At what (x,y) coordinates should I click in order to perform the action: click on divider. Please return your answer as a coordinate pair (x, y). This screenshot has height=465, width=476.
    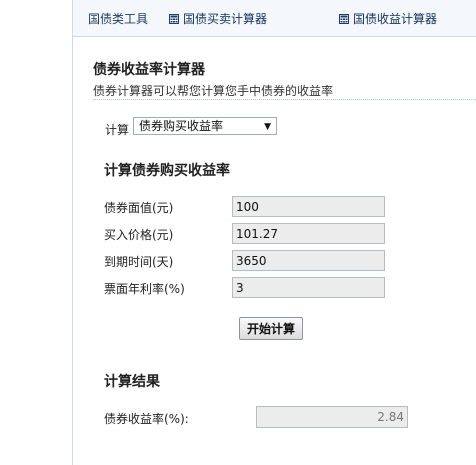
    Looking at the image, I should click on (284, 99).